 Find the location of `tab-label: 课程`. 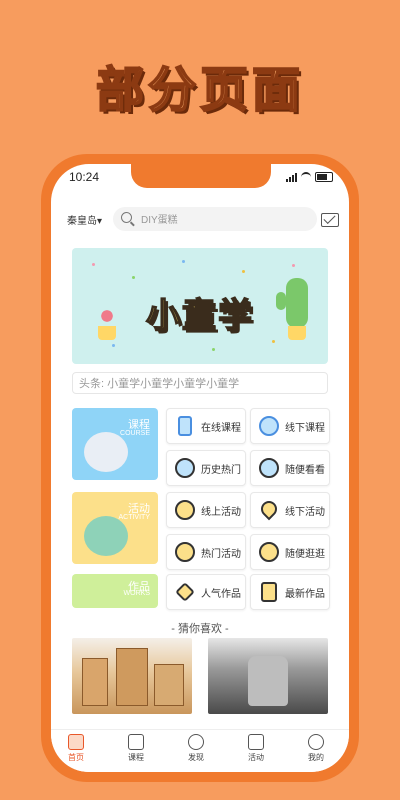

tab-label: 课程 is located at coordinates (136, 757).